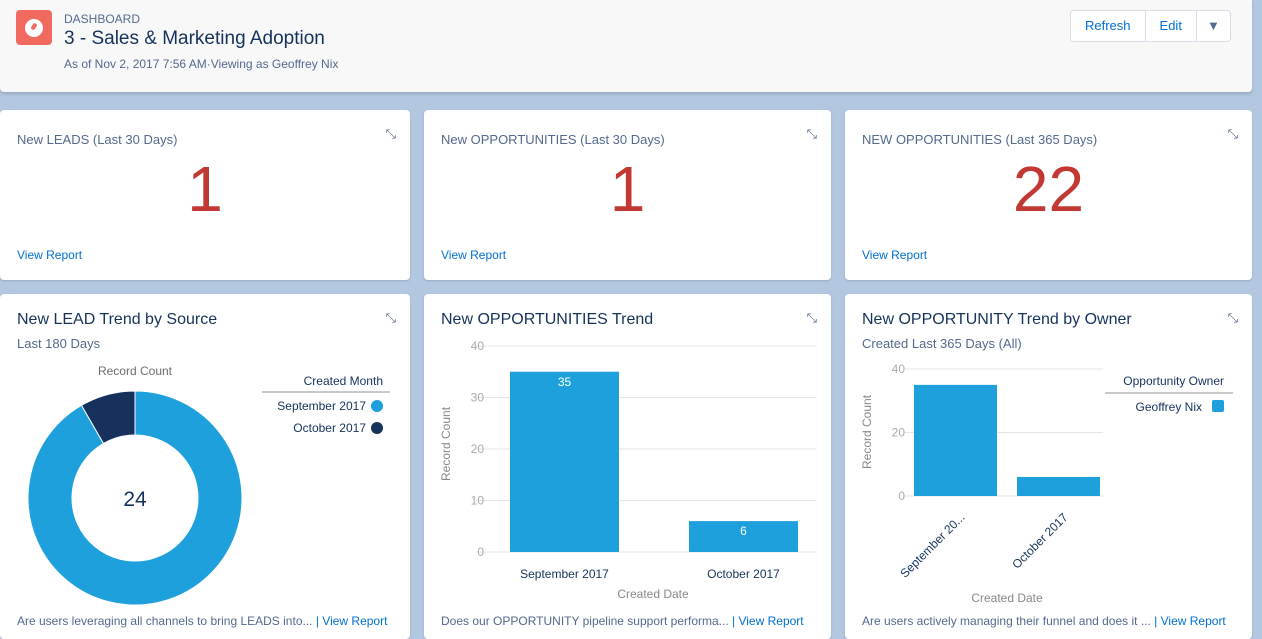  Describe the element at coordinates (1213, 26) in the screenshot. I see `more-actions-dropdown: ▼` at that location.